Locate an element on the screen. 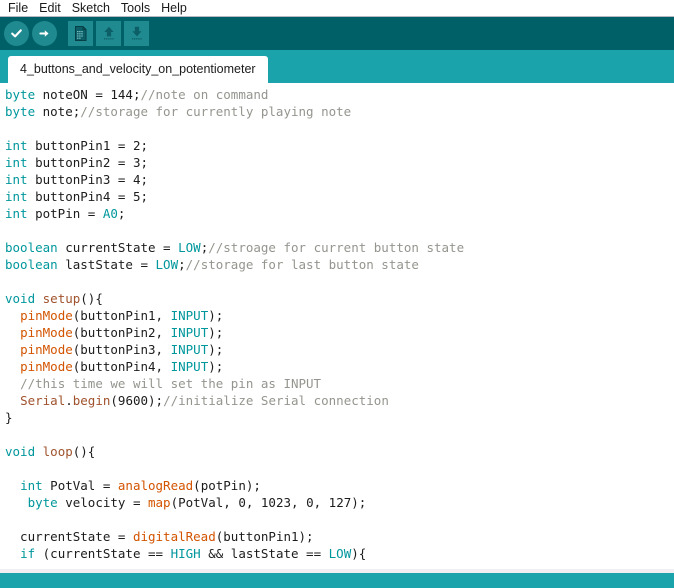  code-token: 9600 is located at coordinates (133, 400).